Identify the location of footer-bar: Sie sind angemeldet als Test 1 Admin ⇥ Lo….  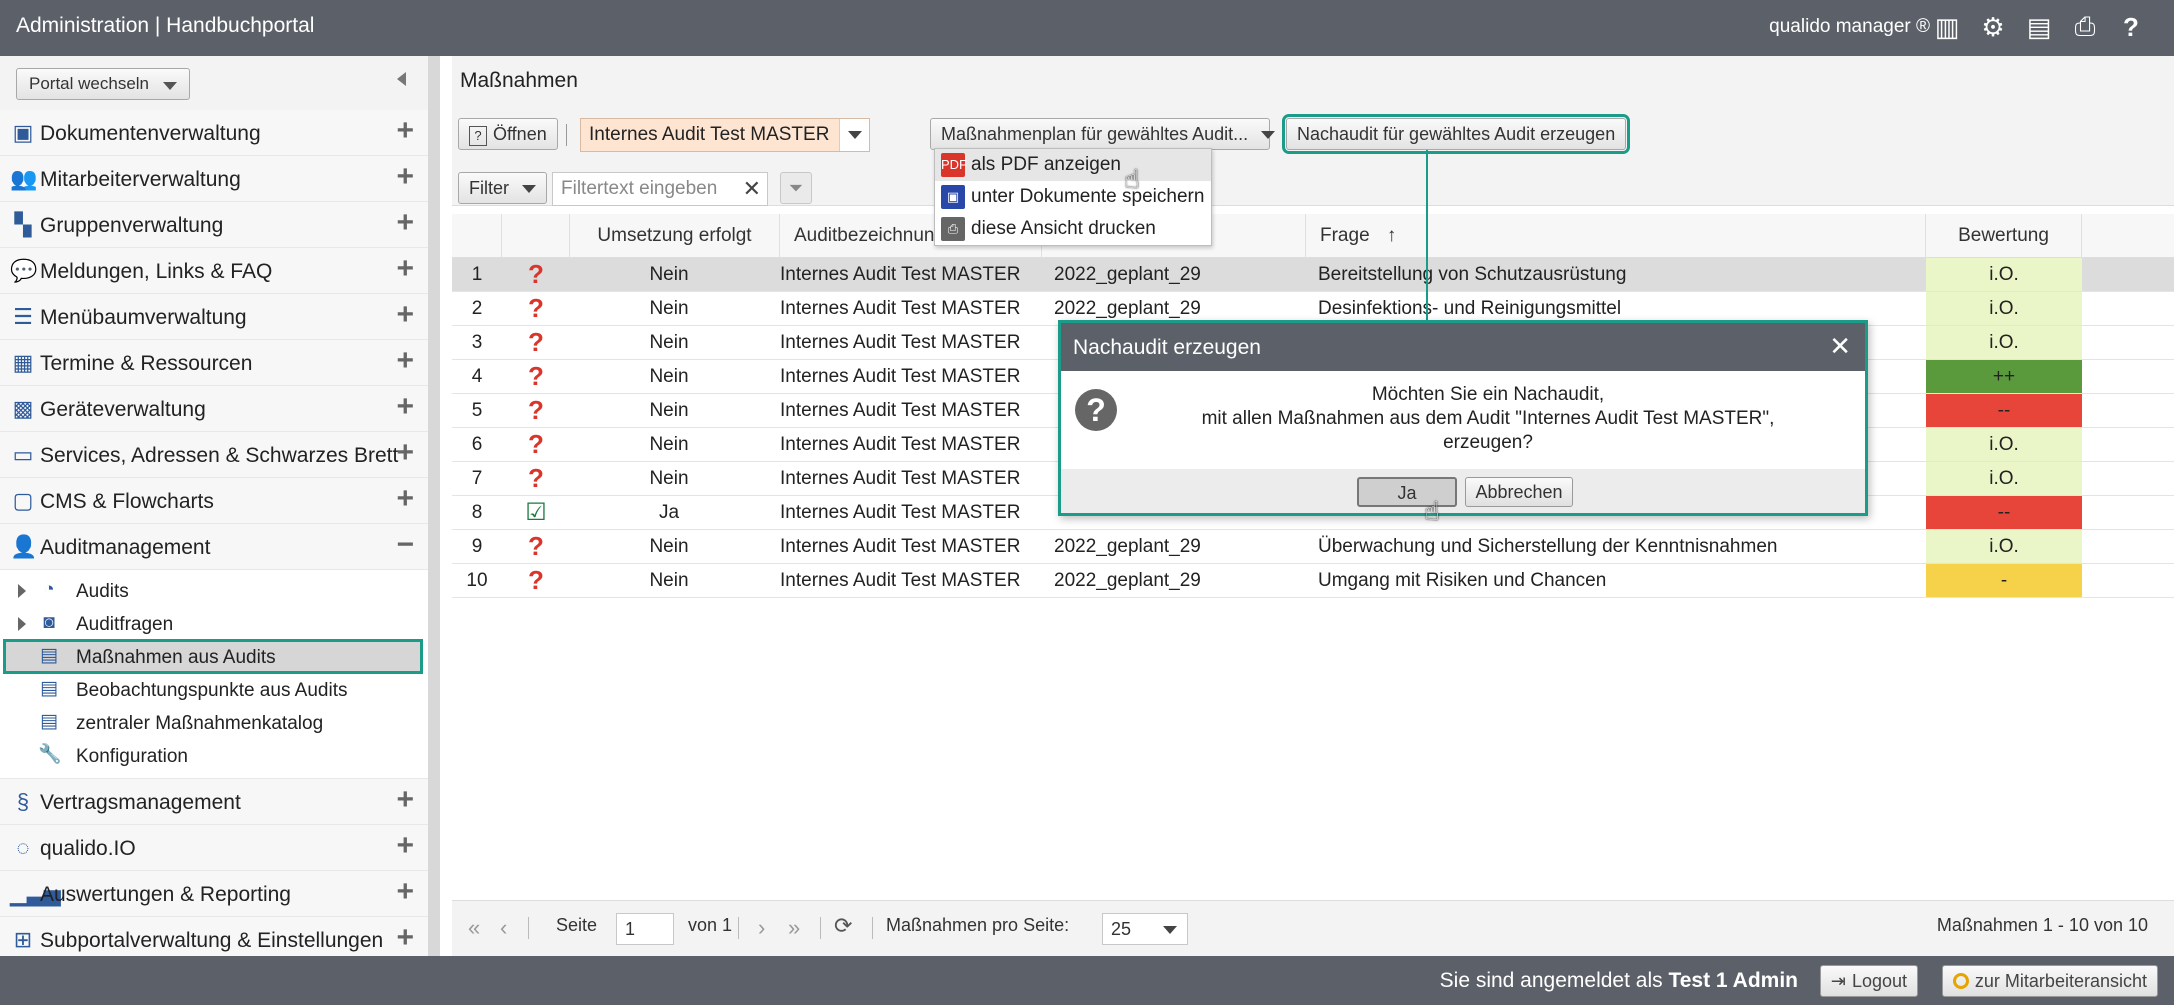
(1087, 980).